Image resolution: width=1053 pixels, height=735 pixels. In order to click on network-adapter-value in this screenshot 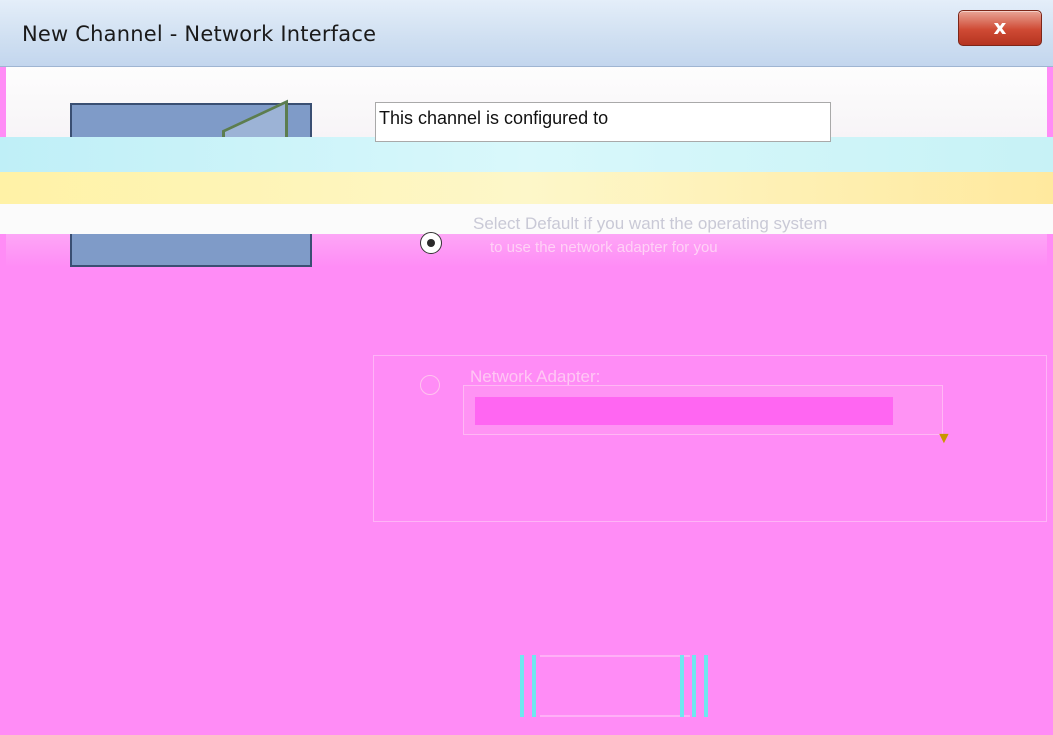, I will do `click(684, 411)`.